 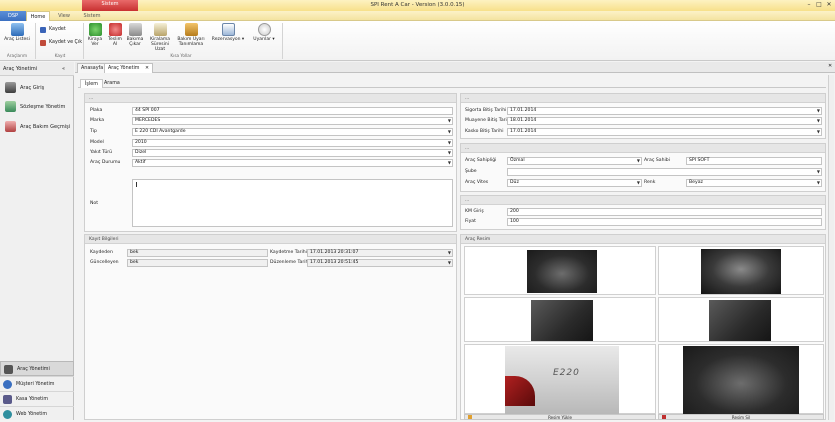 What do you see at coordinates (809, 5) in the screenshot?
I see `minimize-button: –` at bounding box center [809, 5].